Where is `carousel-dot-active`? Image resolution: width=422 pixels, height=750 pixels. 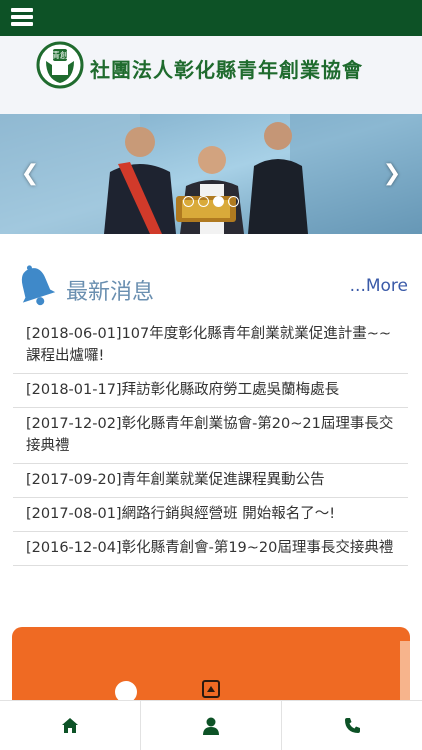
carousel-dot-active is located at coordinates (218, 201).